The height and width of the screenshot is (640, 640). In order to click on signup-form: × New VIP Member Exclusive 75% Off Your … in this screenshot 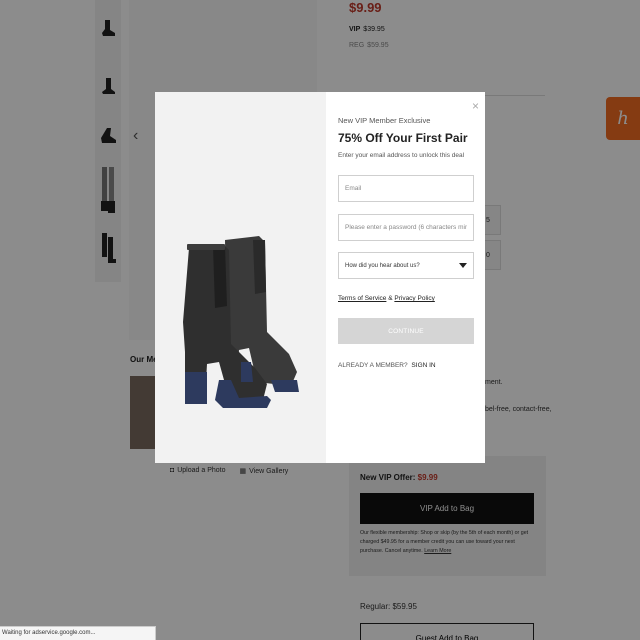, I will do `click(405, 277)`.